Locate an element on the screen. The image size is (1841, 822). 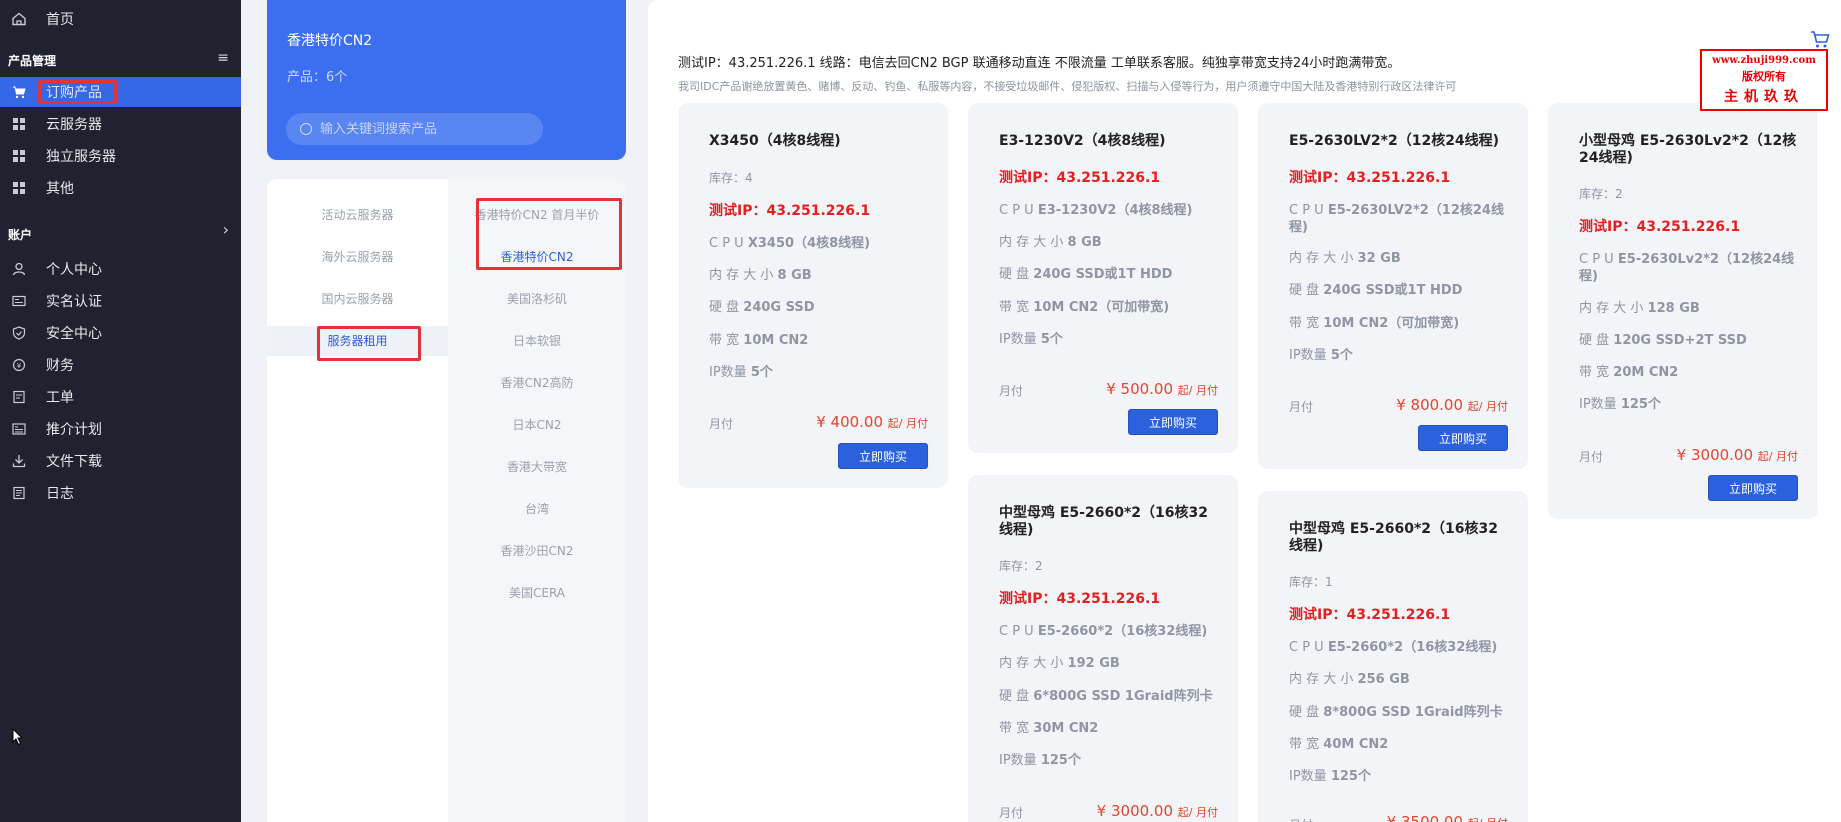
category-product-count: 产品：6个 is located at coordinates (317, 77).